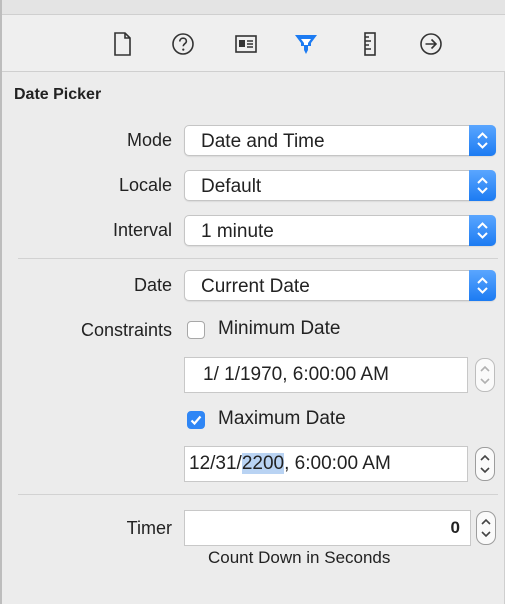 The image size is (505, 604). I want to click on locale-popup: Default, so click(340, 185).